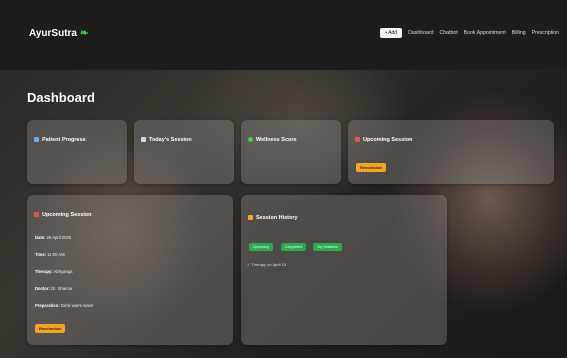 The height and width of the screenshot is (358, 567). Describe the element at coordinates (61, 97) in the screenshot. I see `page-title: Dashboard` at that location.